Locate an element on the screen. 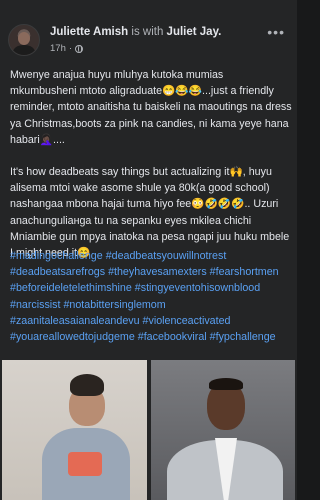 This screenshot has width=320, height=500. avatar-face is located at coordinates (24, 38).